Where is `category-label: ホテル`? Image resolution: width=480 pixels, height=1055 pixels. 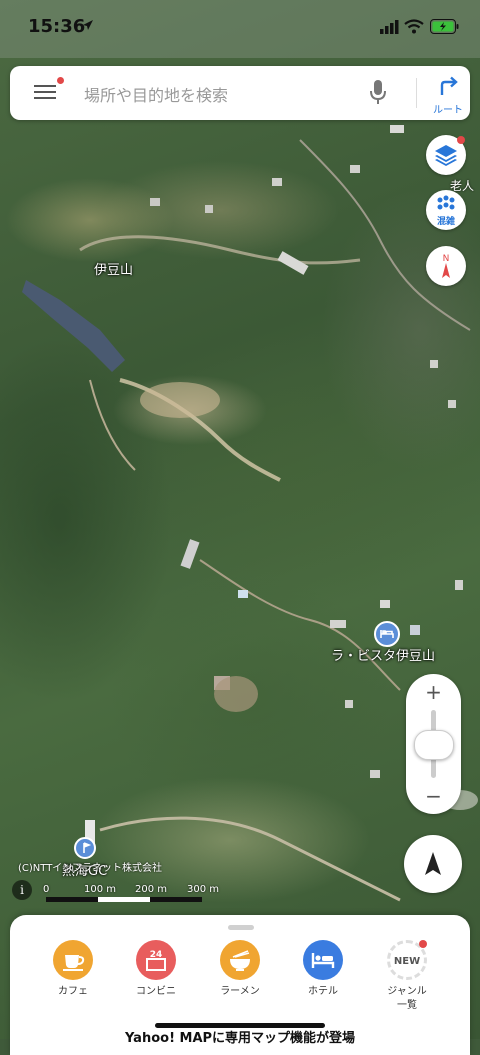 category-label: ホテル is located at coordinates (323, 991).